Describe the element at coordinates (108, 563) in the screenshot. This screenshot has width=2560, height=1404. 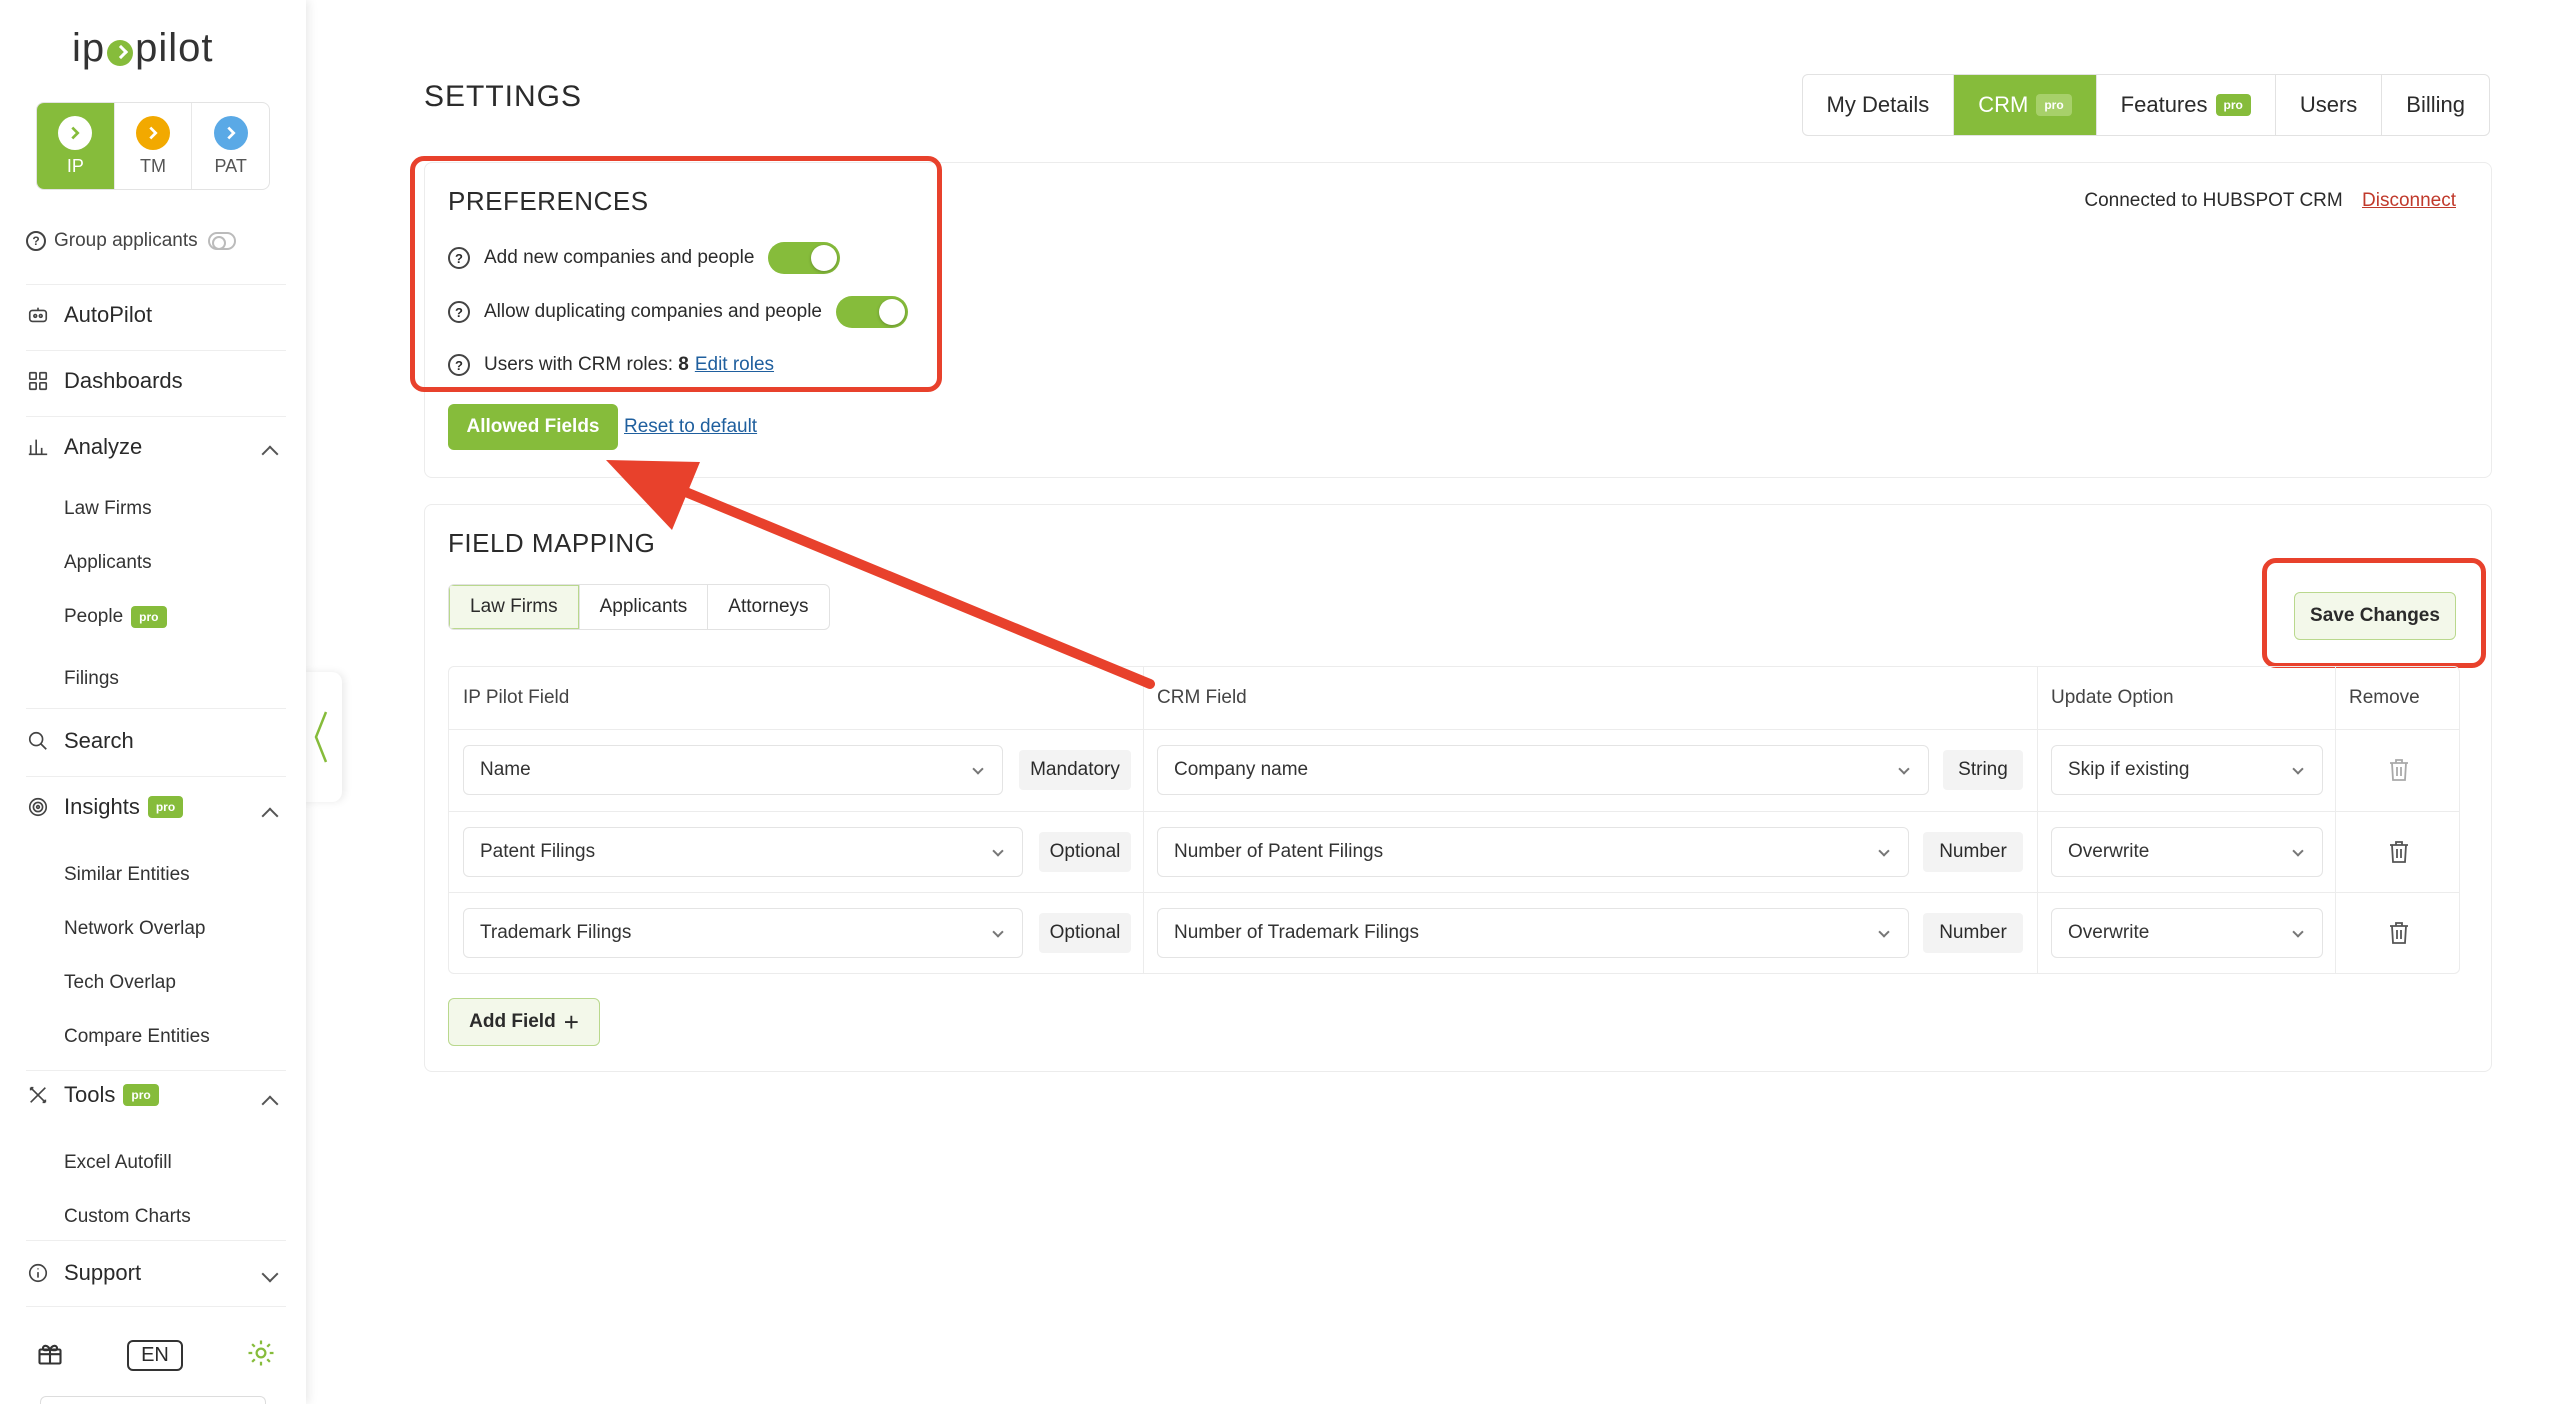
I see `sidebar-subitem-applicants: Applicants` at that location.